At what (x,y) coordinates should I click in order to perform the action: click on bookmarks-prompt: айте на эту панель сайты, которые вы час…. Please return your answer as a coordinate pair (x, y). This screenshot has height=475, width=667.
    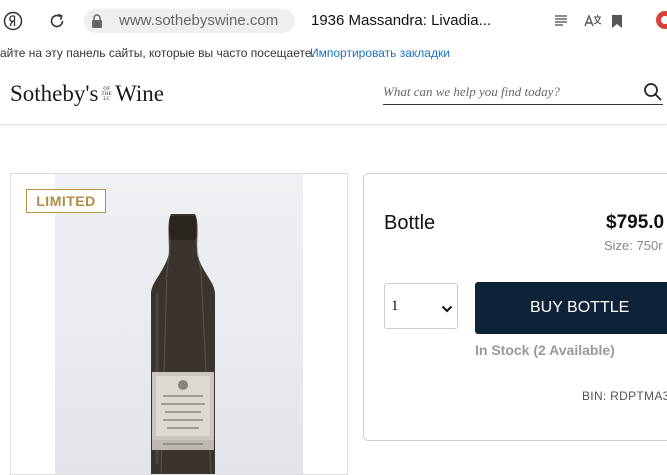
    Looking at the image, I should click on (157, 53).